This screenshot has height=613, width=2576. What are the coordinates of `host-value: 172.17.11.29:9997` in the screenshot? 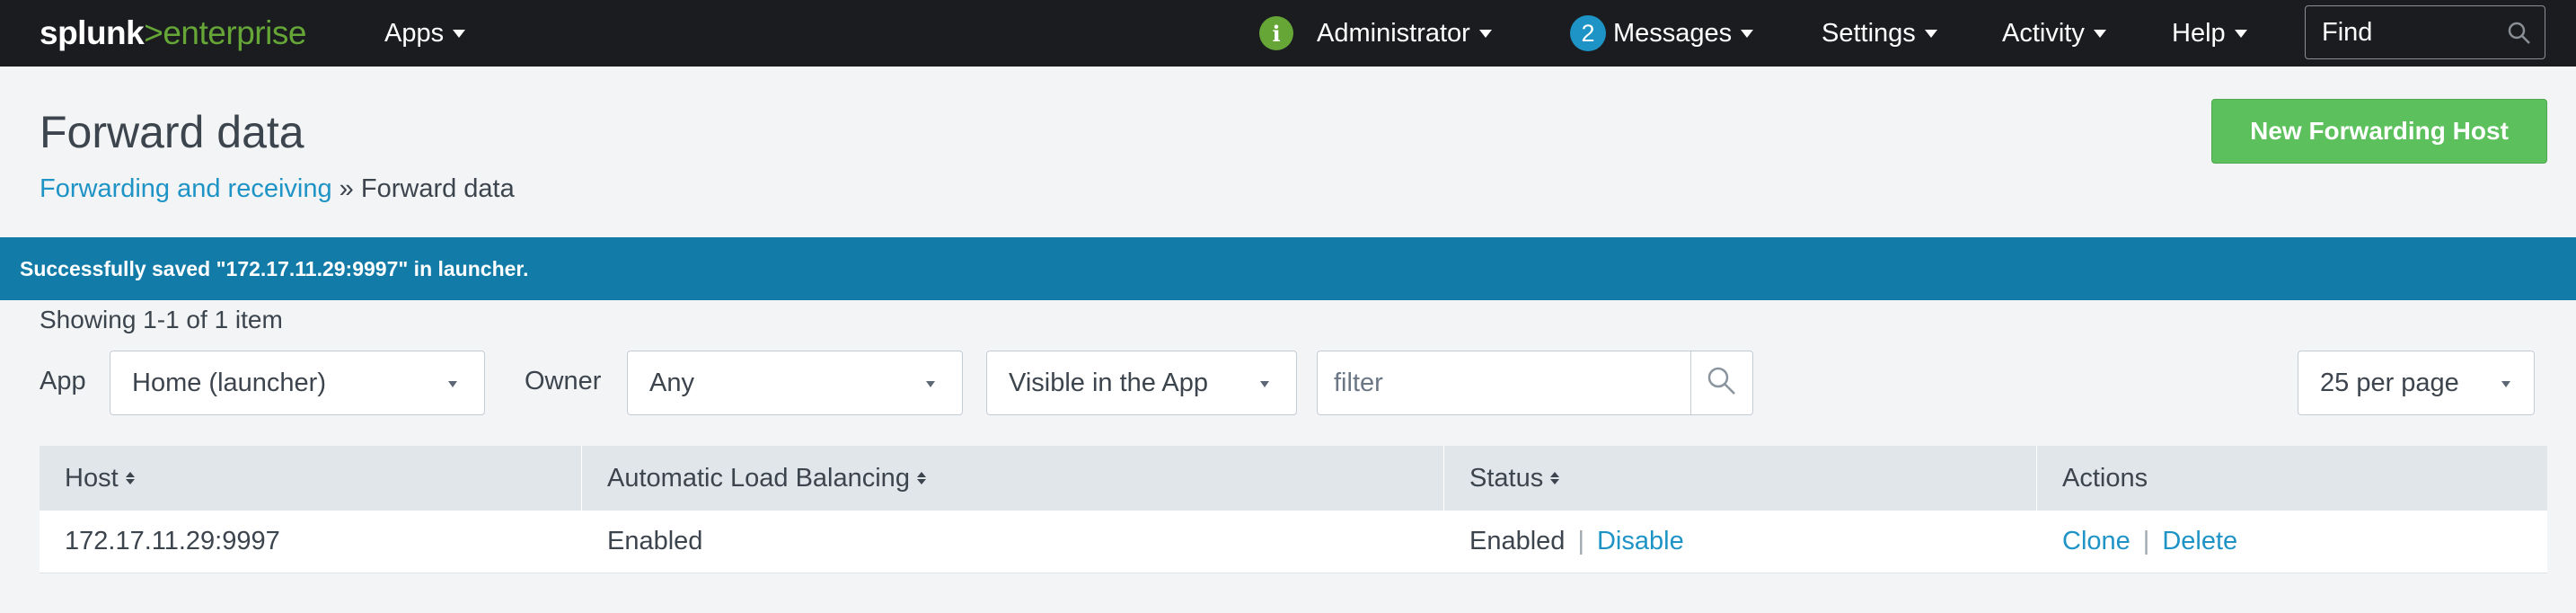 It's located at (172, 541).